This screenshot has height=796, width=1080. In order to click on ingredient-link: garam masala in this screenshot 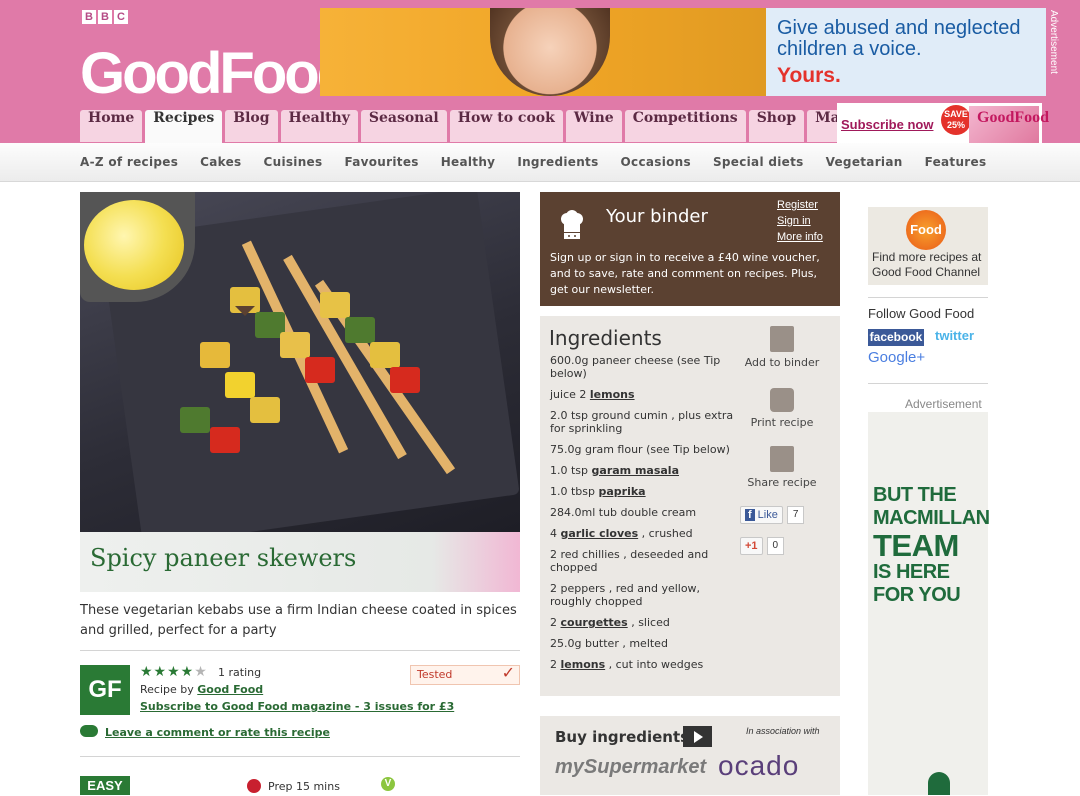, I will do `click(635, 470)`.